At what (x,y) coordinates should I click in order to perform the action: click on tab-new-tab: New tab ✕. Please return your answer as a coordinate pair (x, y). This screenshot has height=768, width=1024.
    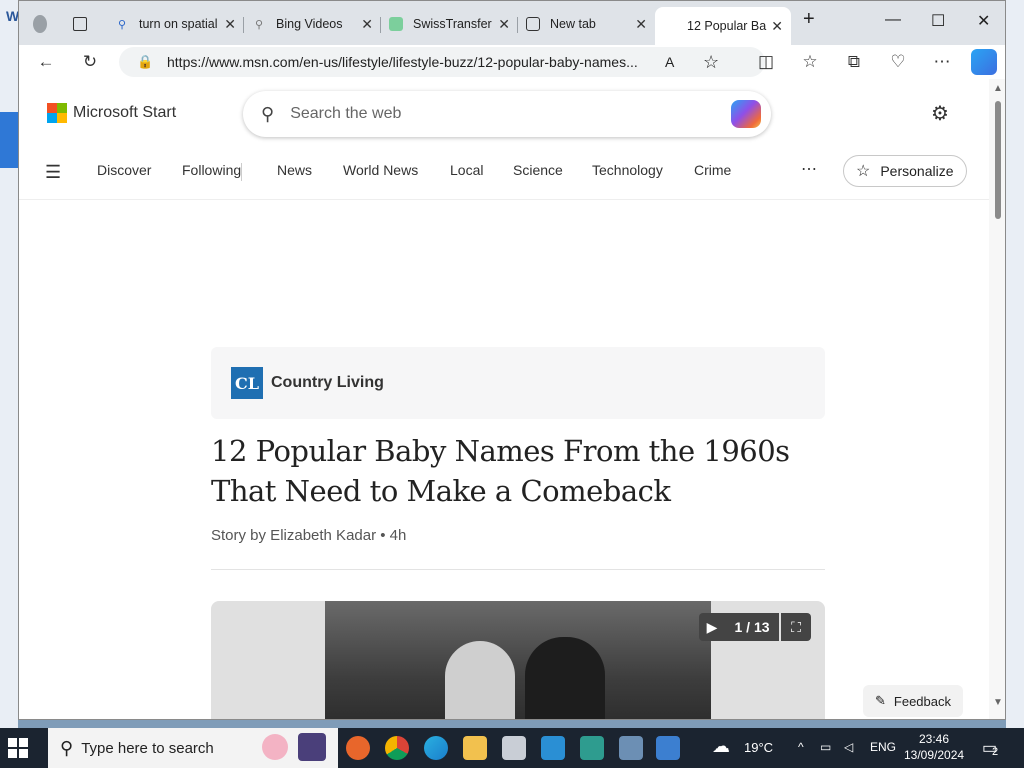
    Looking at the image, I should click on (586, 24).